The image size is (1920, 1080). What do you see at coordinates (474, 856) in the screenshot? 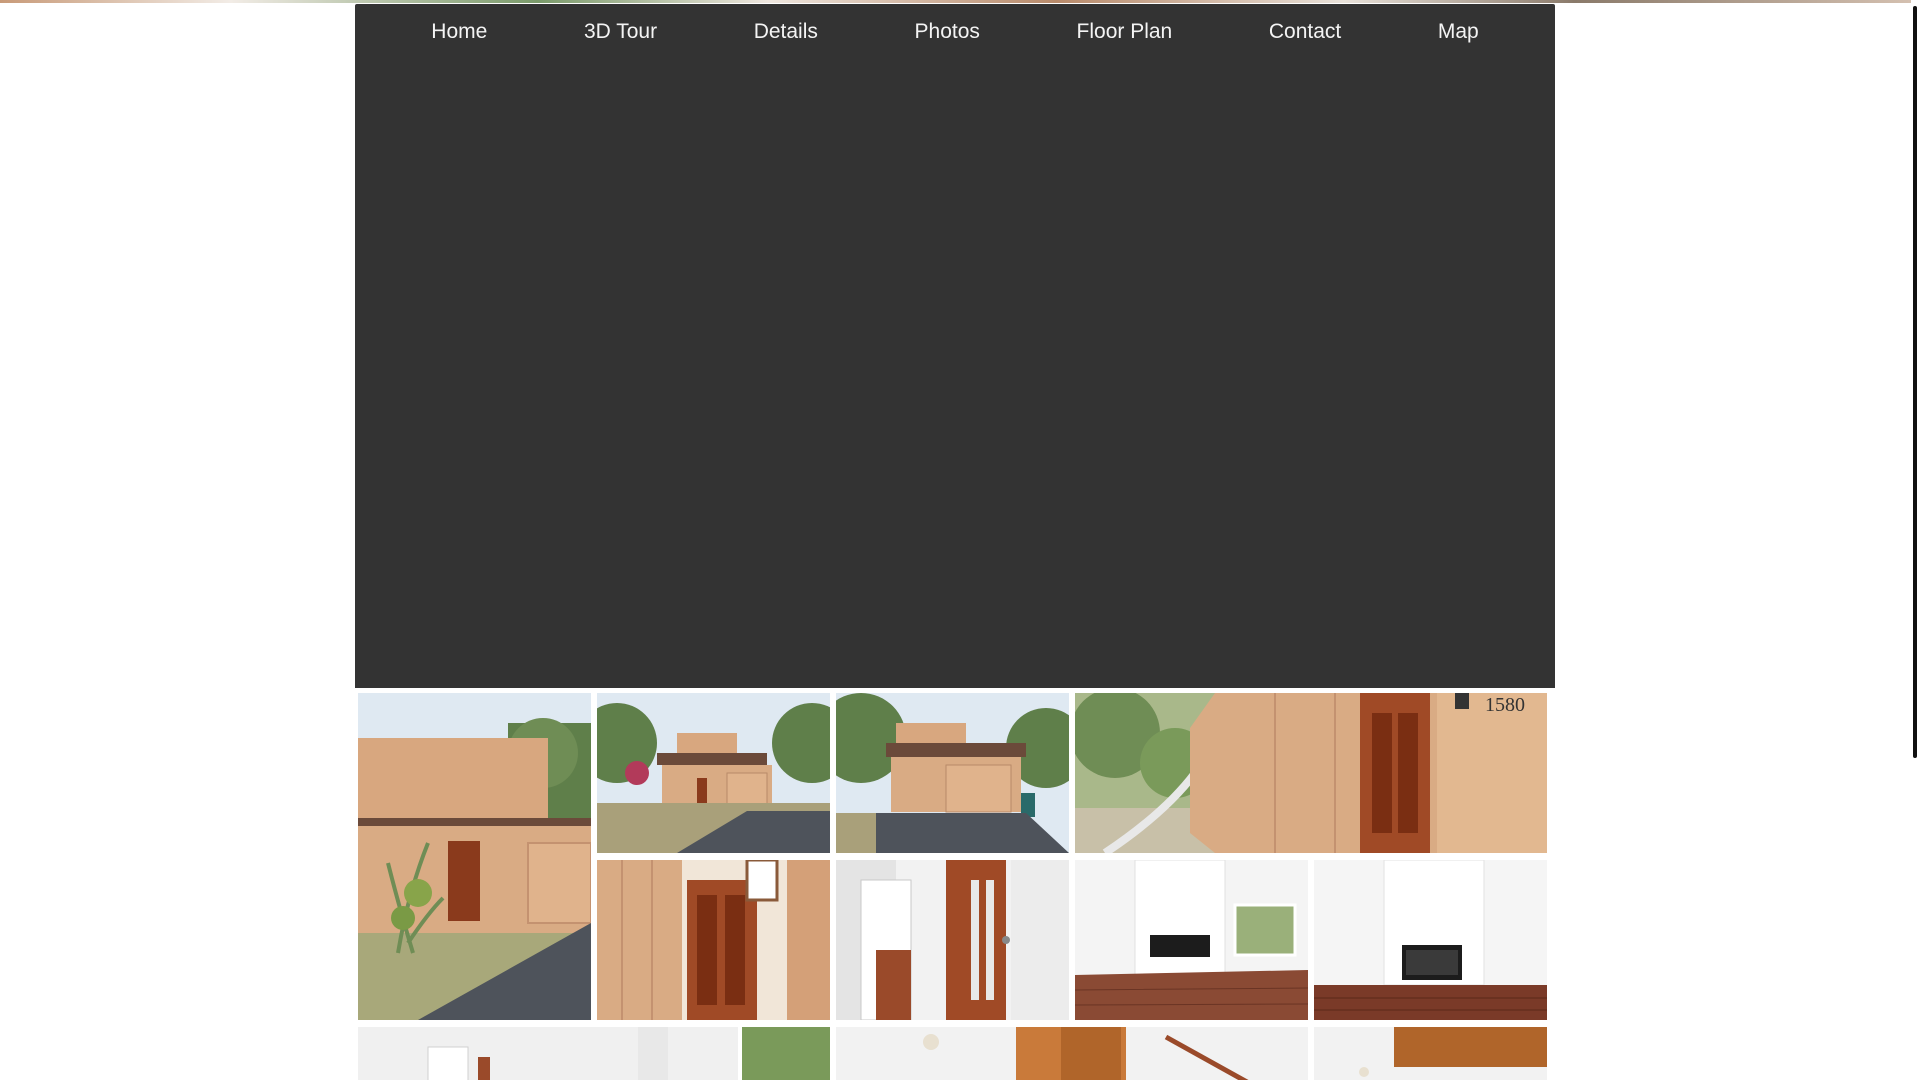
I see `gallery-photo-house-front` at bounding box center [474, 856].